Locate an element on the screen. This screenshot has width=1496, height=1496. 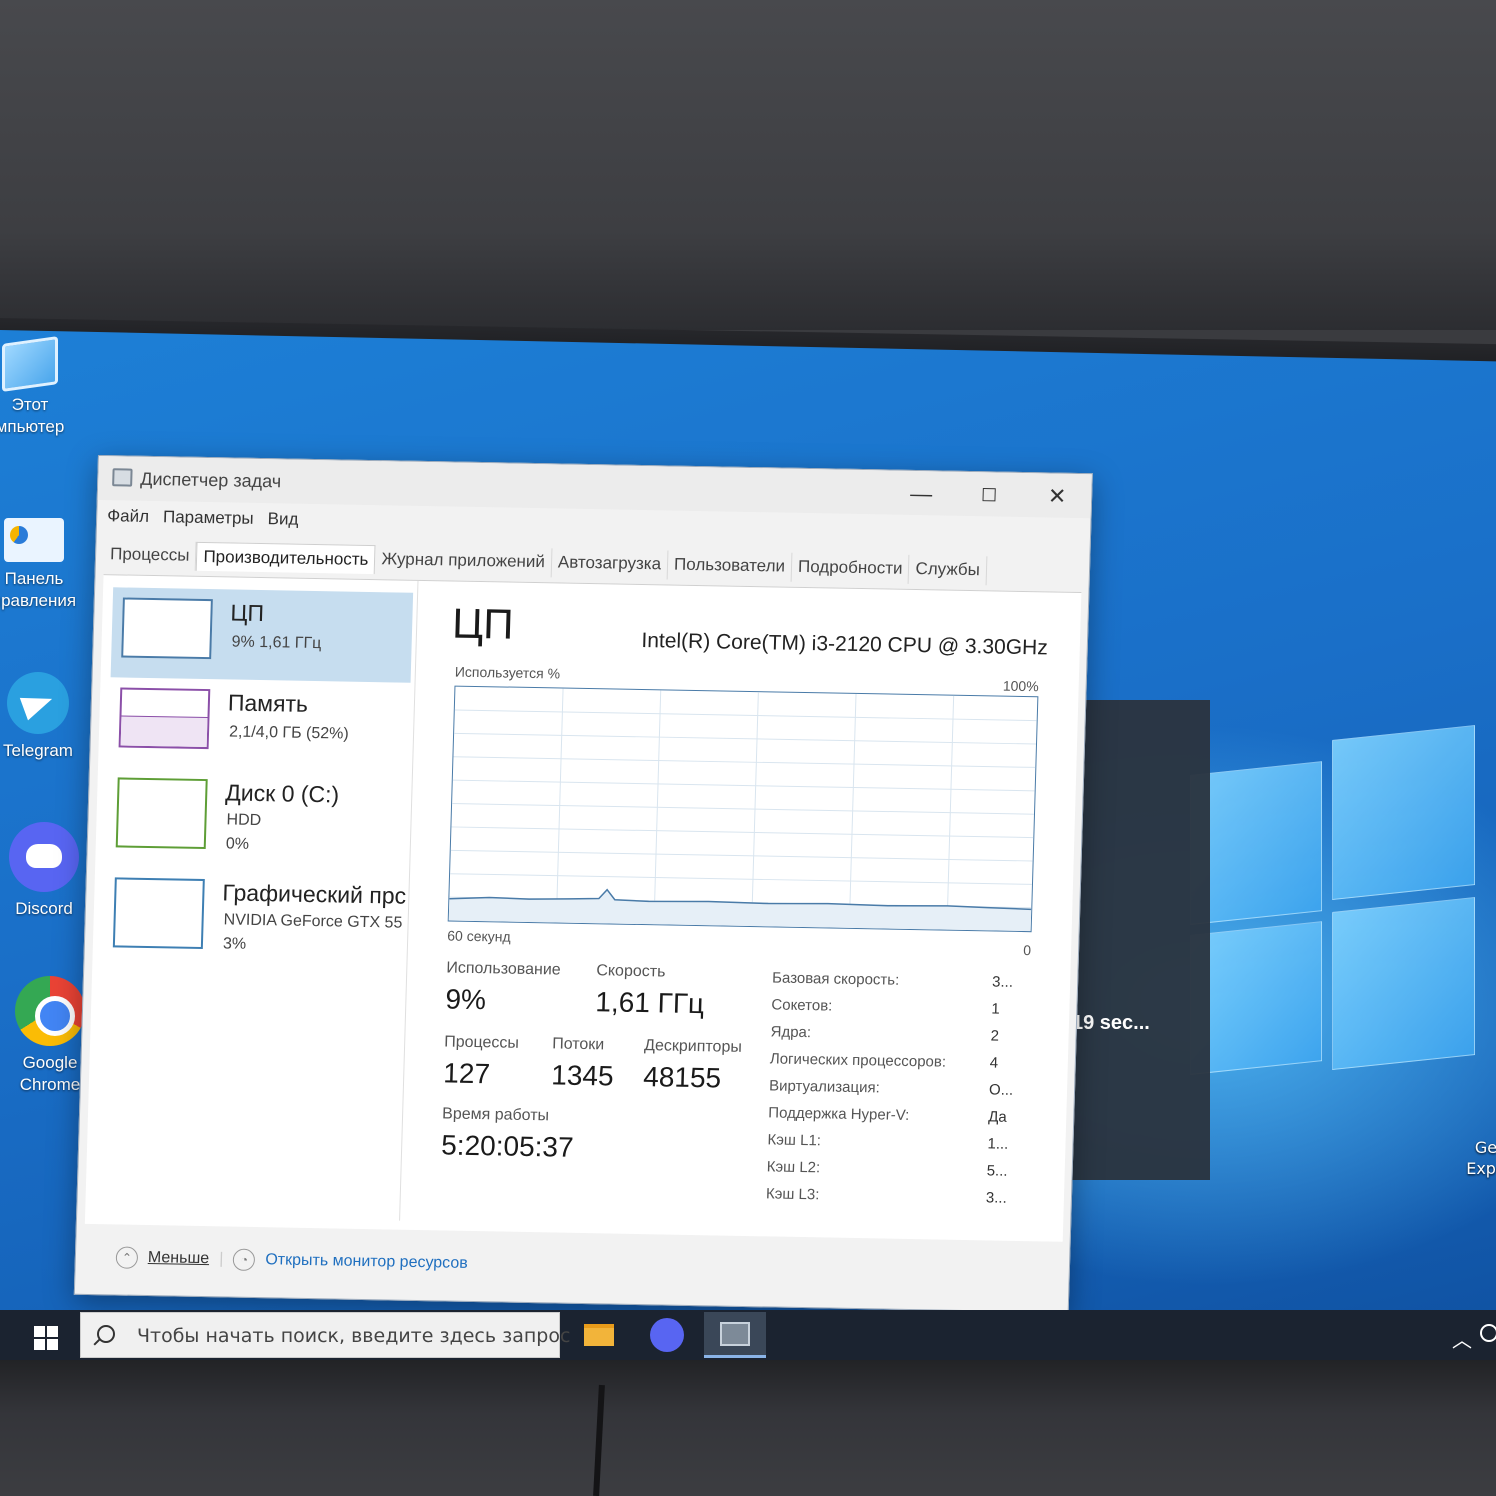
spec-value: 1 is located at coordinates (995, 1009).